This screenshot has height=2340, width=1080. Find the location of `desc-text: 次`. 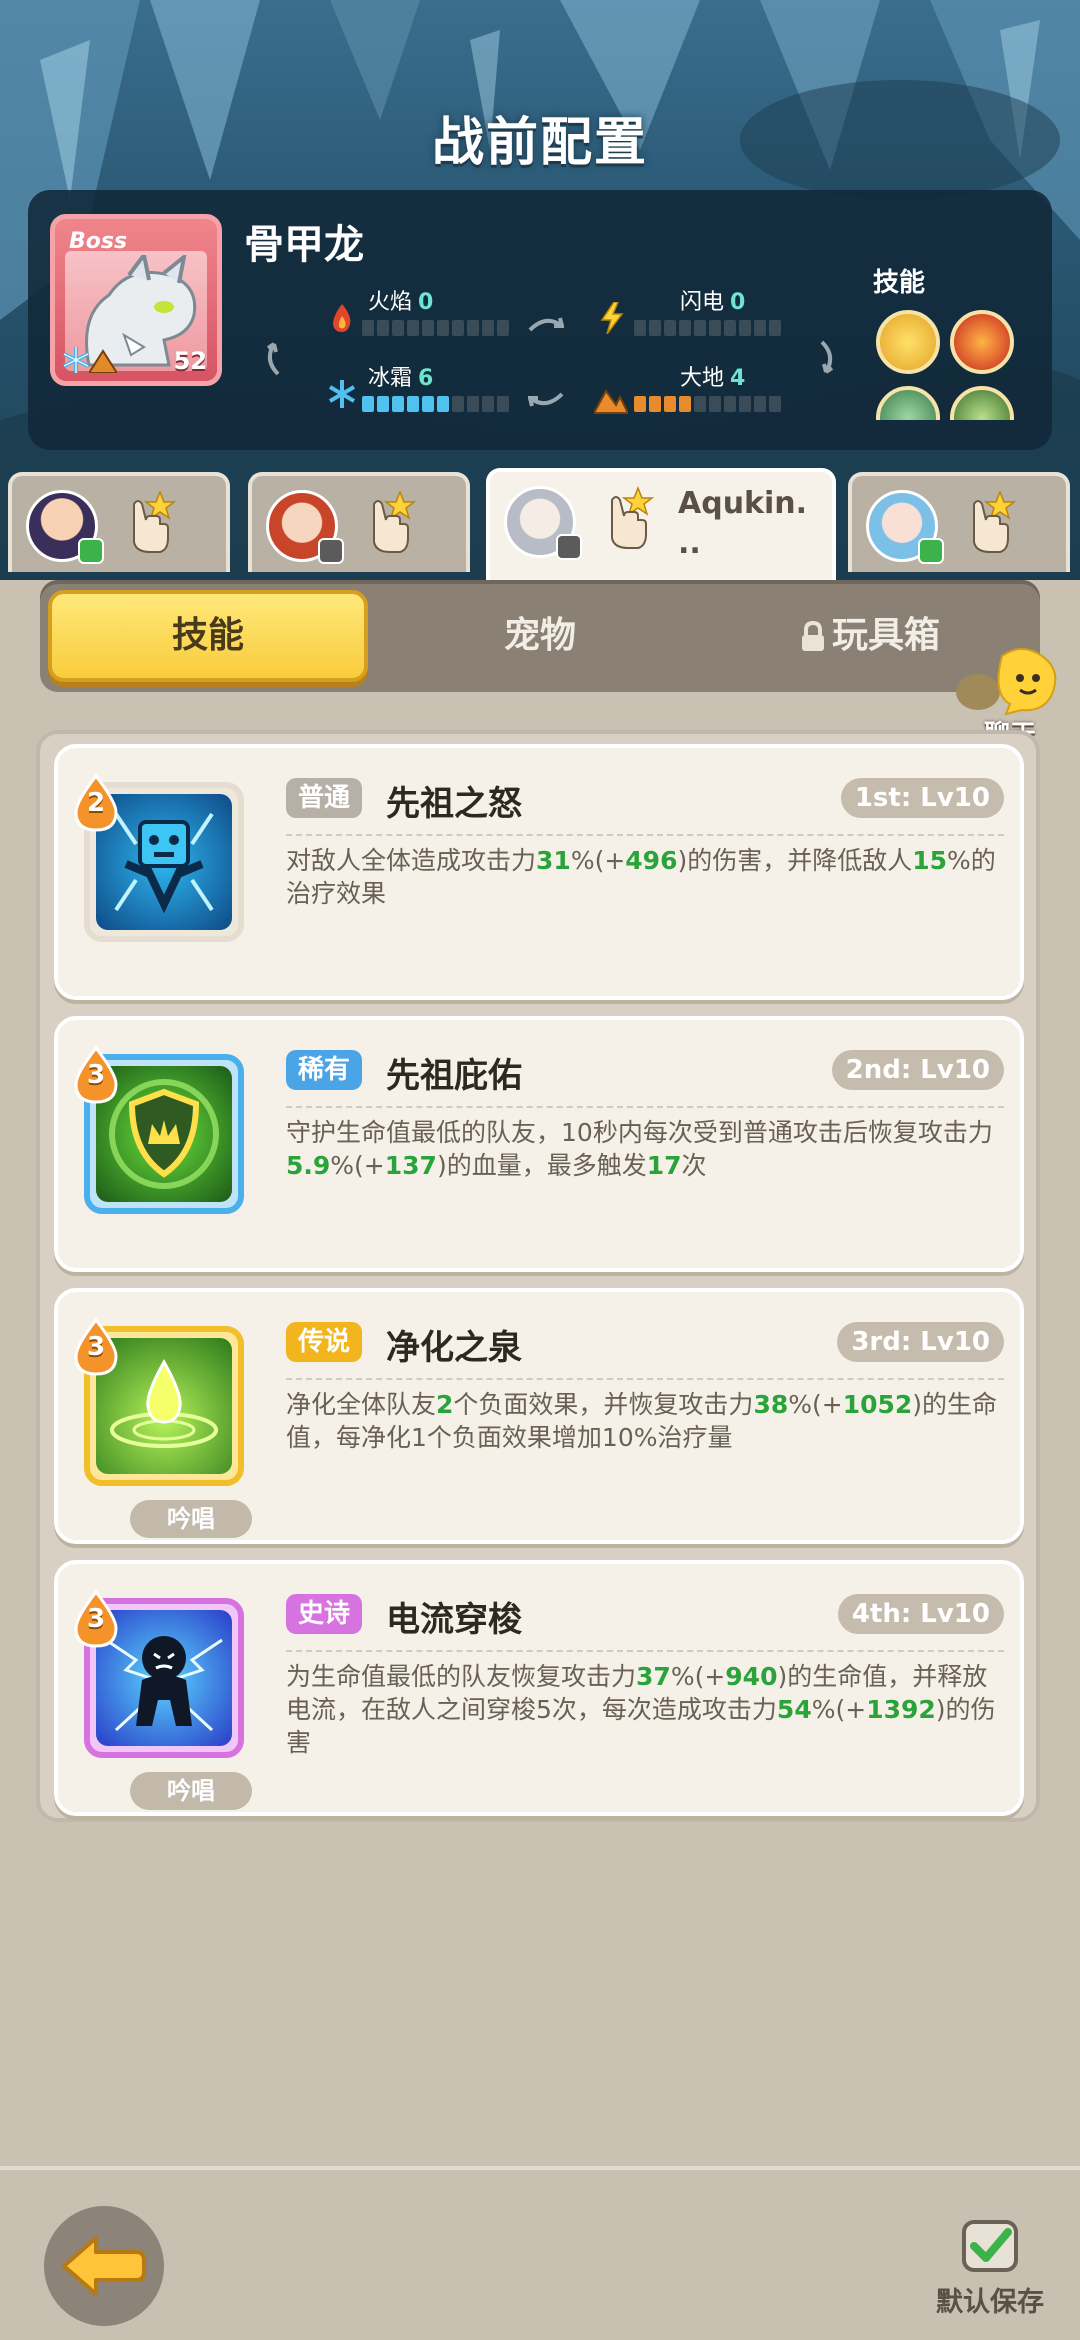

desc-text: 次 is located at coordinates (694, 1165).